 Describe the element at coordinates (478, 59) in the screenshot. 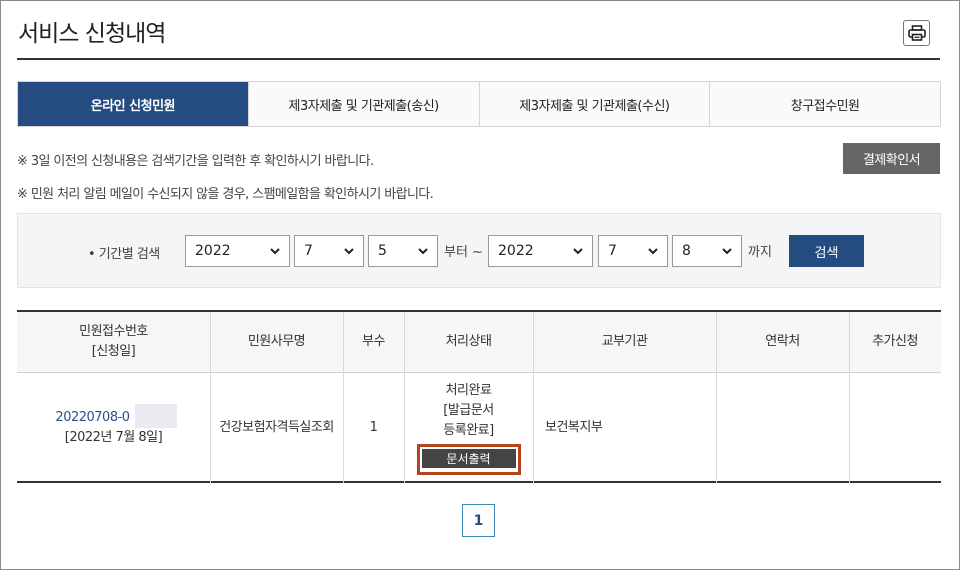

I see `title-divider` at that location.